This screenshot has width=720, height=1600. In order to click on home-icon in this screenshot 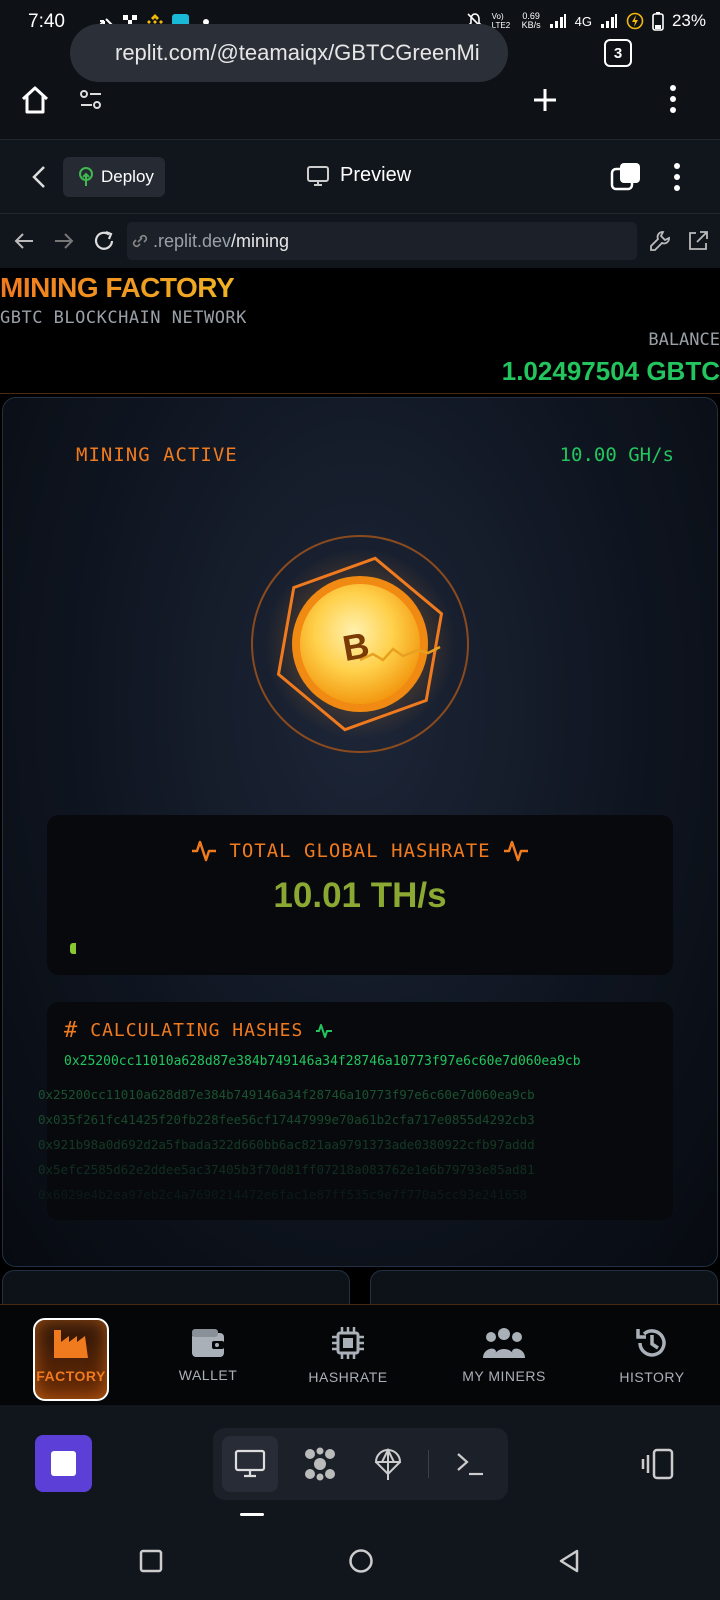, I will do `click(35, 100)`.